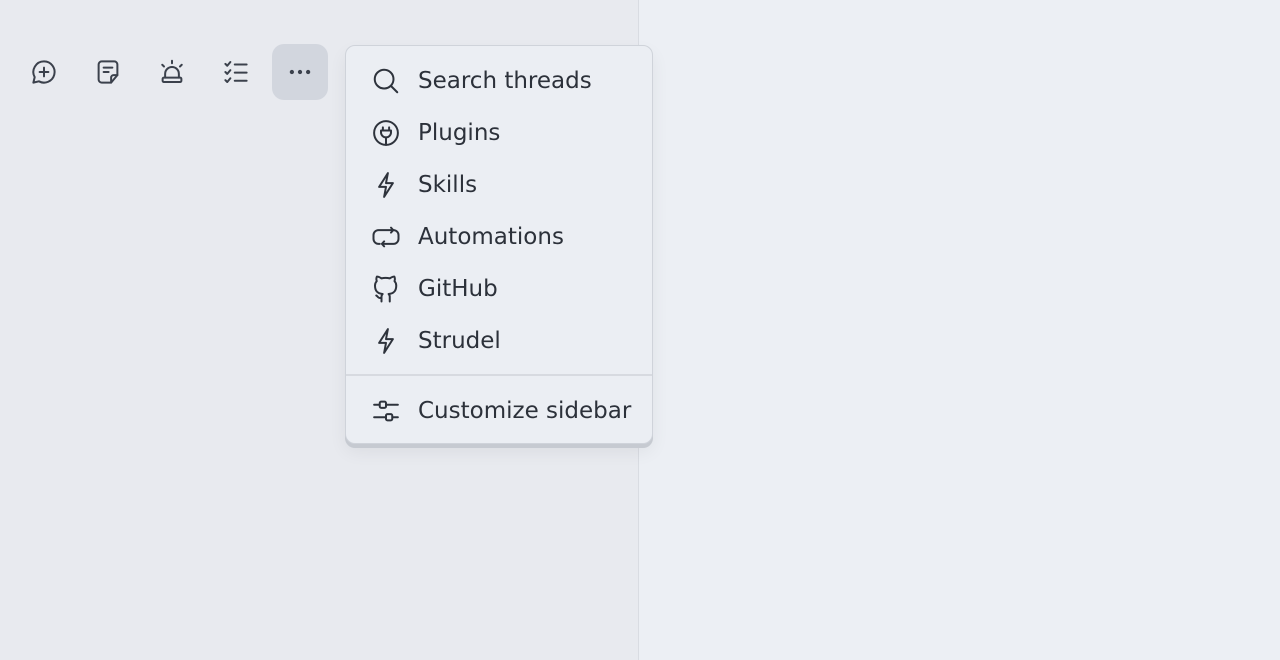 This screenshot has height=660, width=1280. I want to click on chat-plus-icon, so click(44, 72).